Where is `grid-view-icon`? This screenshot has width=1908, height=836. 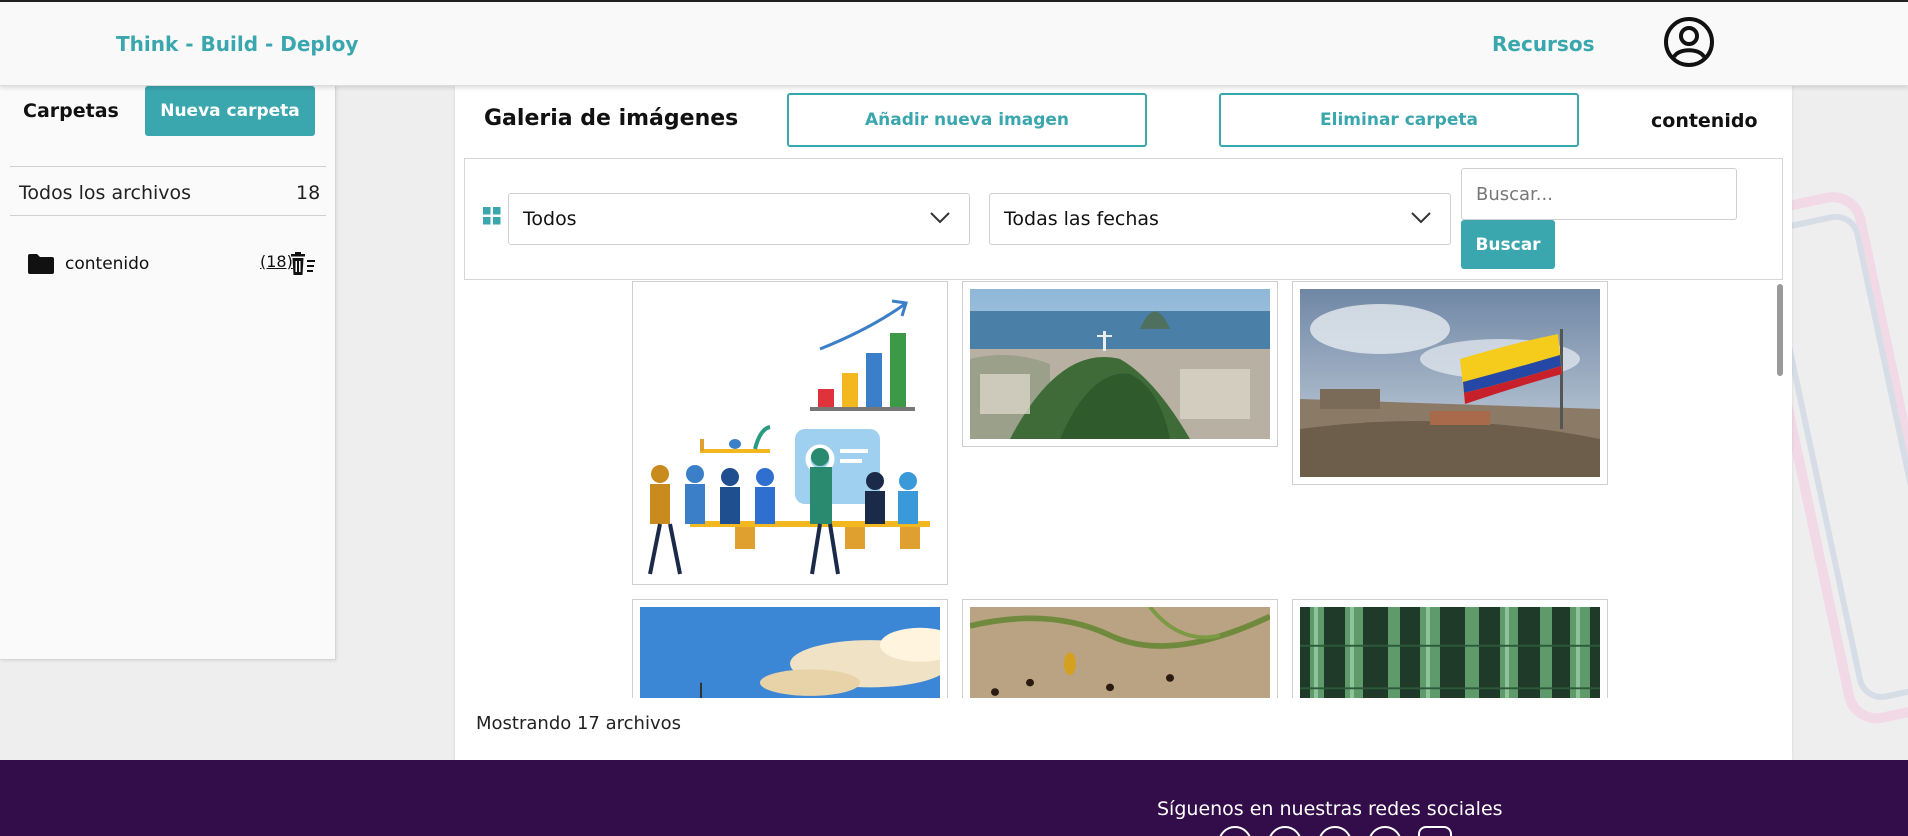 grid-view-icon is located at coordinates (492, 216).